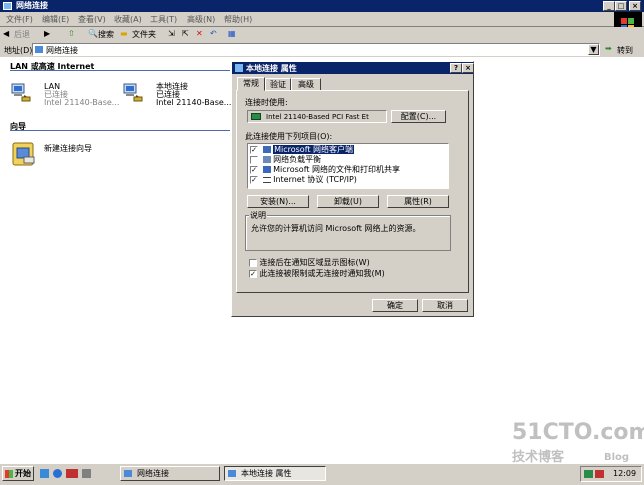 This screenshot has width=644, height=485. Describe the element at coordinates (153, 473) in the screenshot. I see `task-label: 网络连接` at that location.